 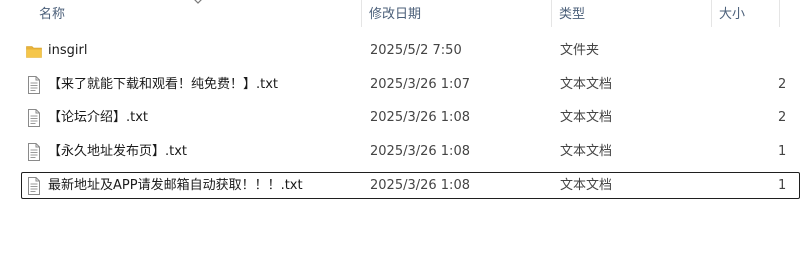 I want to click on file-row-txt: 【永久地址发布页】.txt 2025/3/26 1:08 文本文档 1, so click(x=410, y=151).